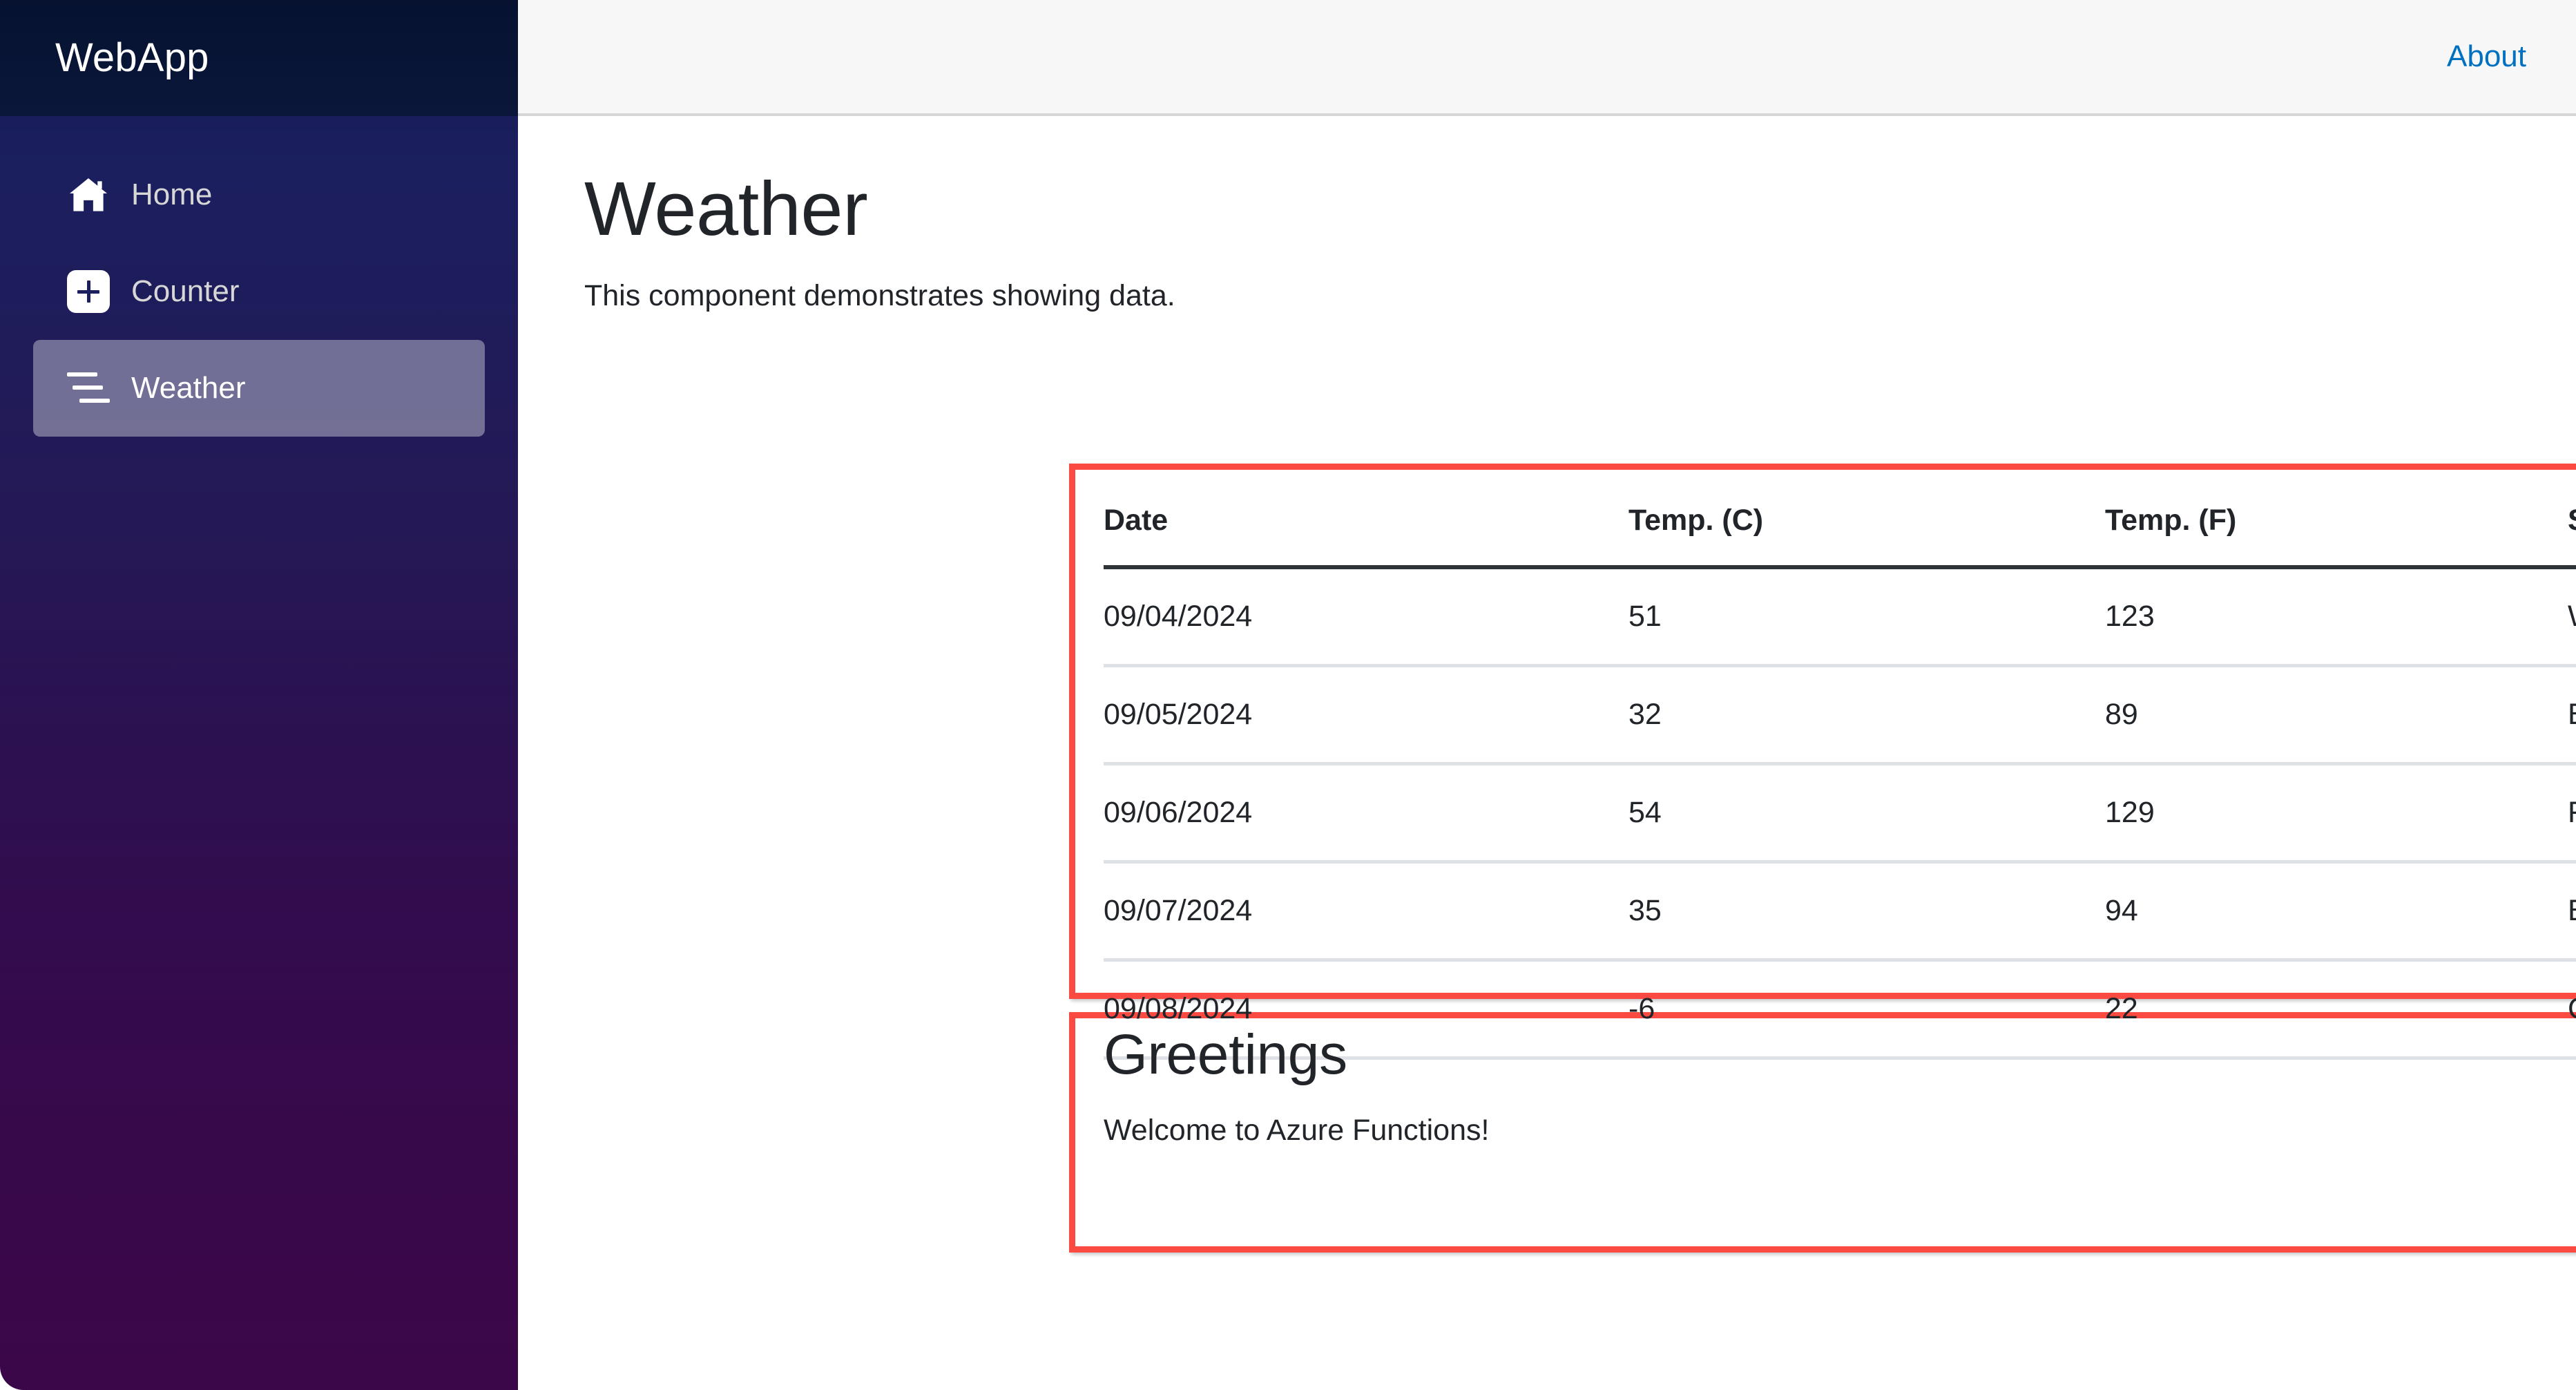 The image size is (2576, 1390). Describe the element at coordinates (726, 208) in the screenshot. I see `page-title: Weather` at that location.